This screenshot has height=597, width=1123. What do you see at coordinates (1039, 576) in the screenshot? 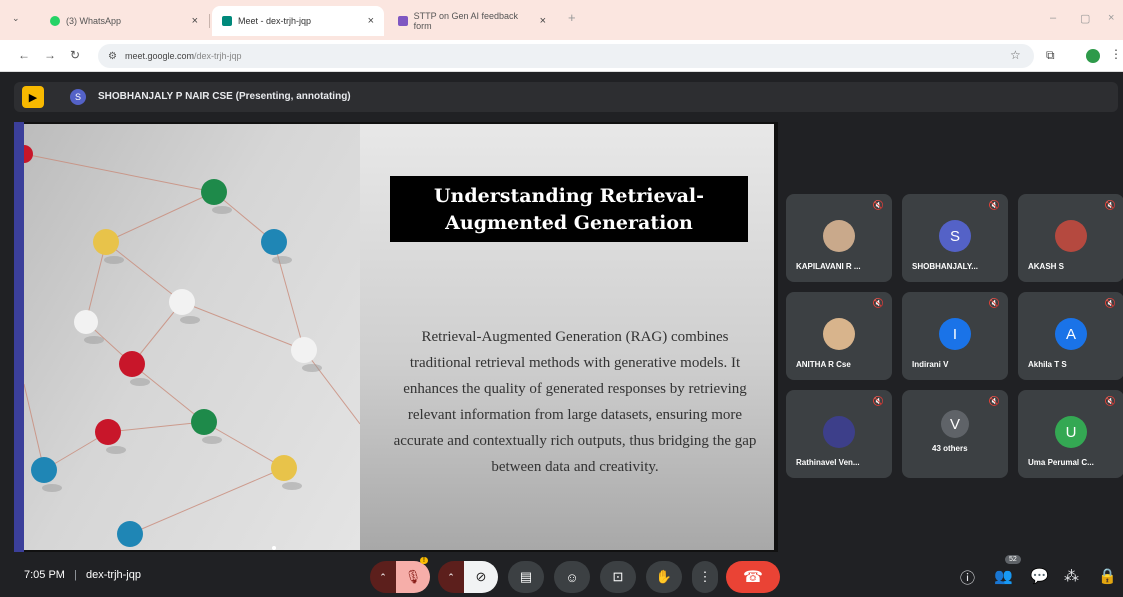
I see `chat-icon: 💬` at bounding box center [1039, 576].